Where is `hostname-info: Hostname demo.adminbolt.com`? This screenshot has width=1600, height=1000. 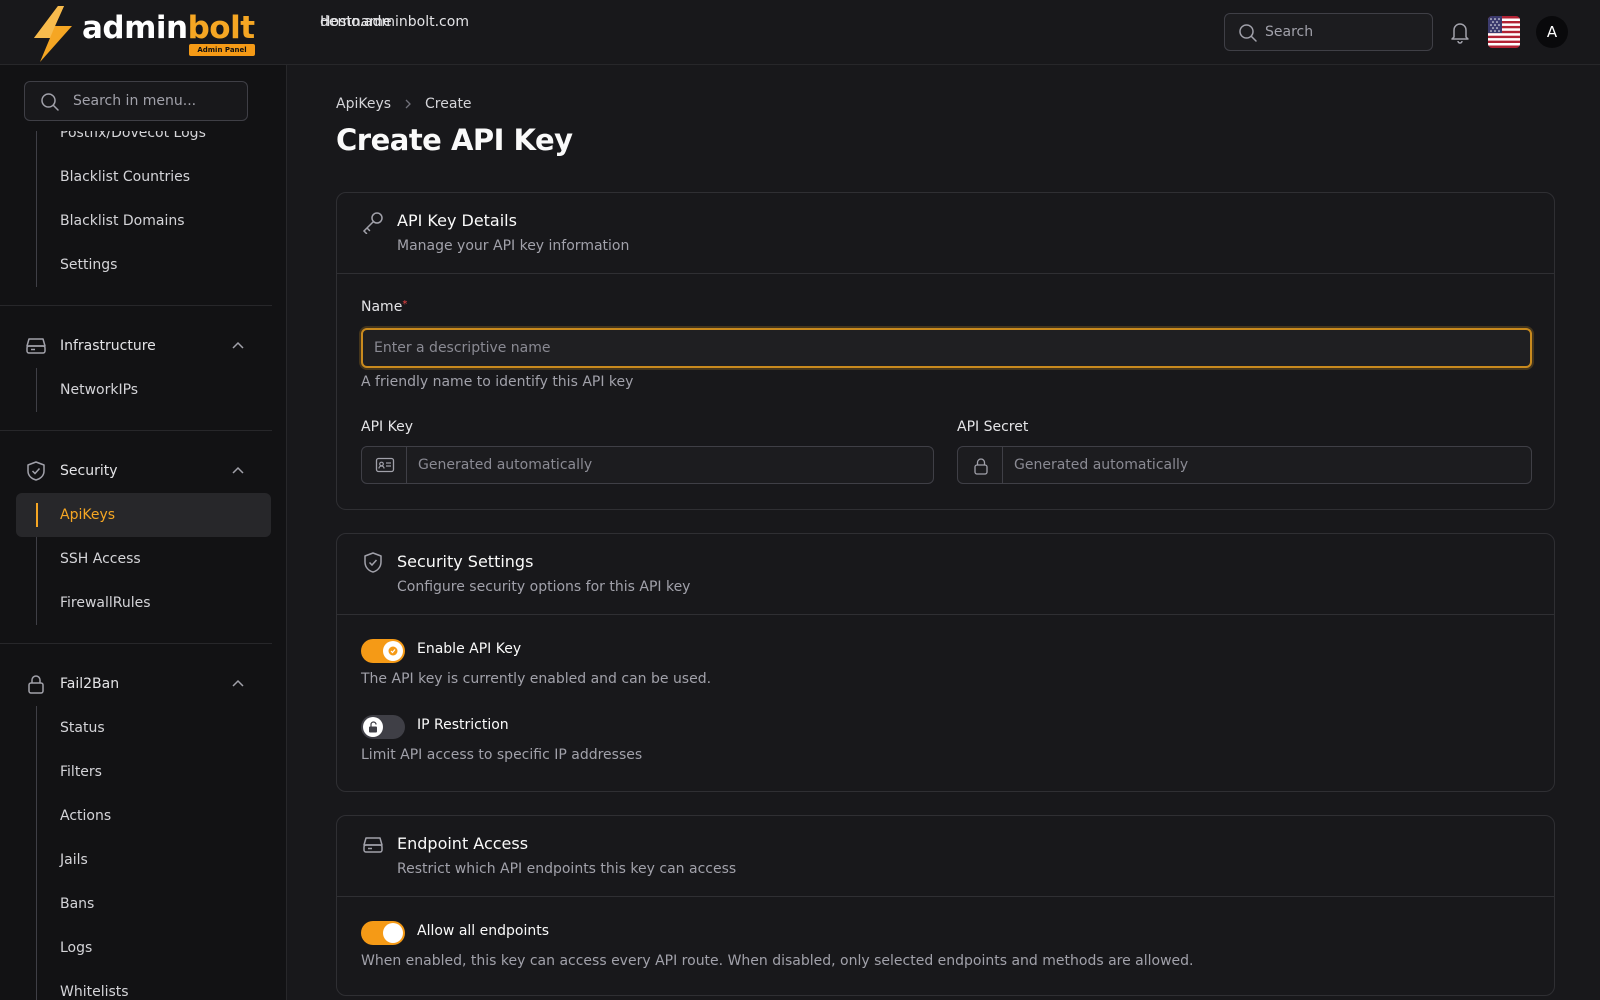
hostname-info: Hostname demo.adminbolt.com is located at coordinates (394, 22).